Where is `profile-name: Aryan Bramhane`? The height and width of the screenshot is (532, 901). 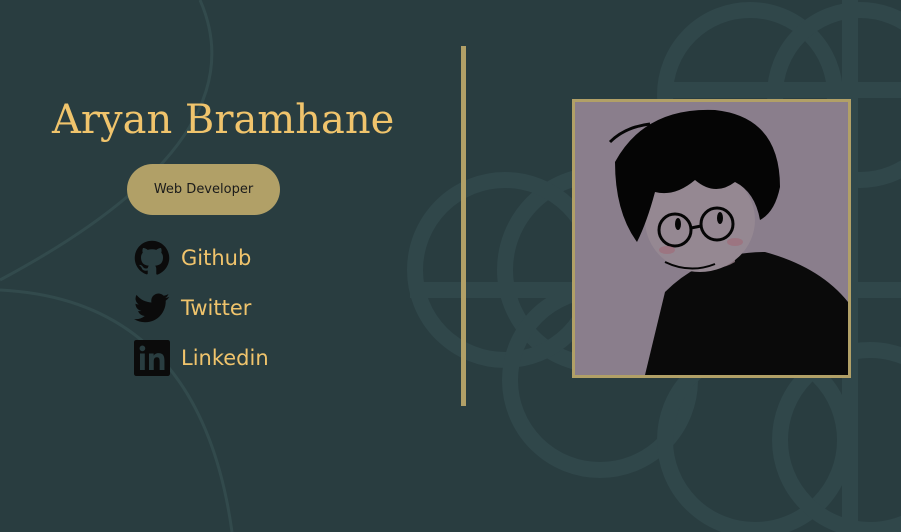
profile-name: Aryan Bramhane is located at coordinates (223, 120).